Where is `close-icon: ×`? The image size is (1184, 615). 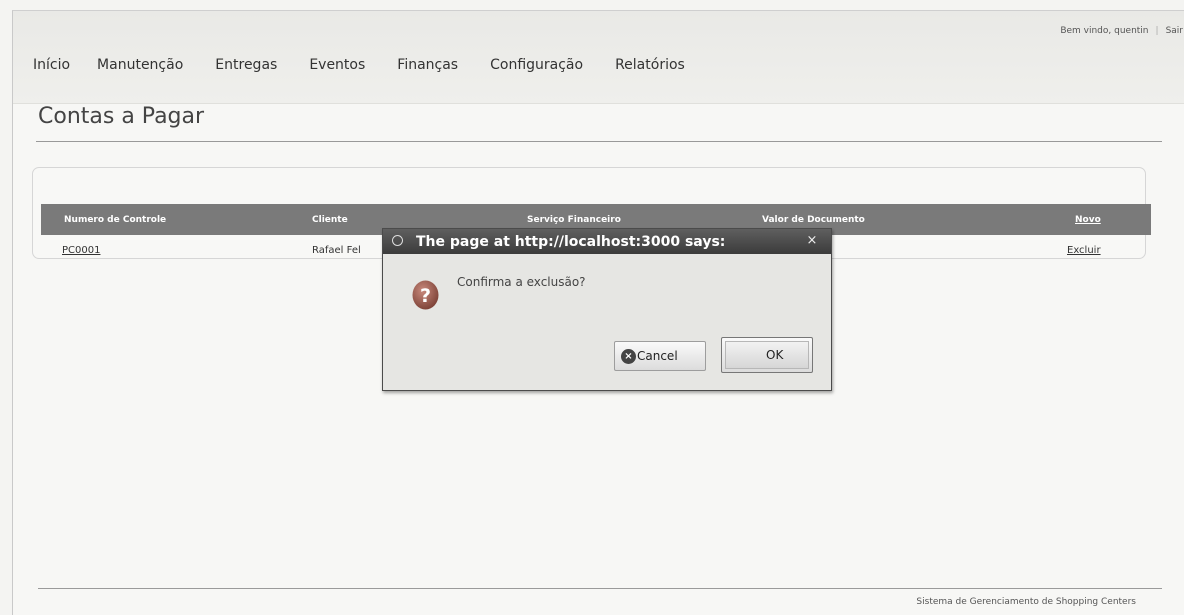
close-icon: × is located at coordinates (812, 241).